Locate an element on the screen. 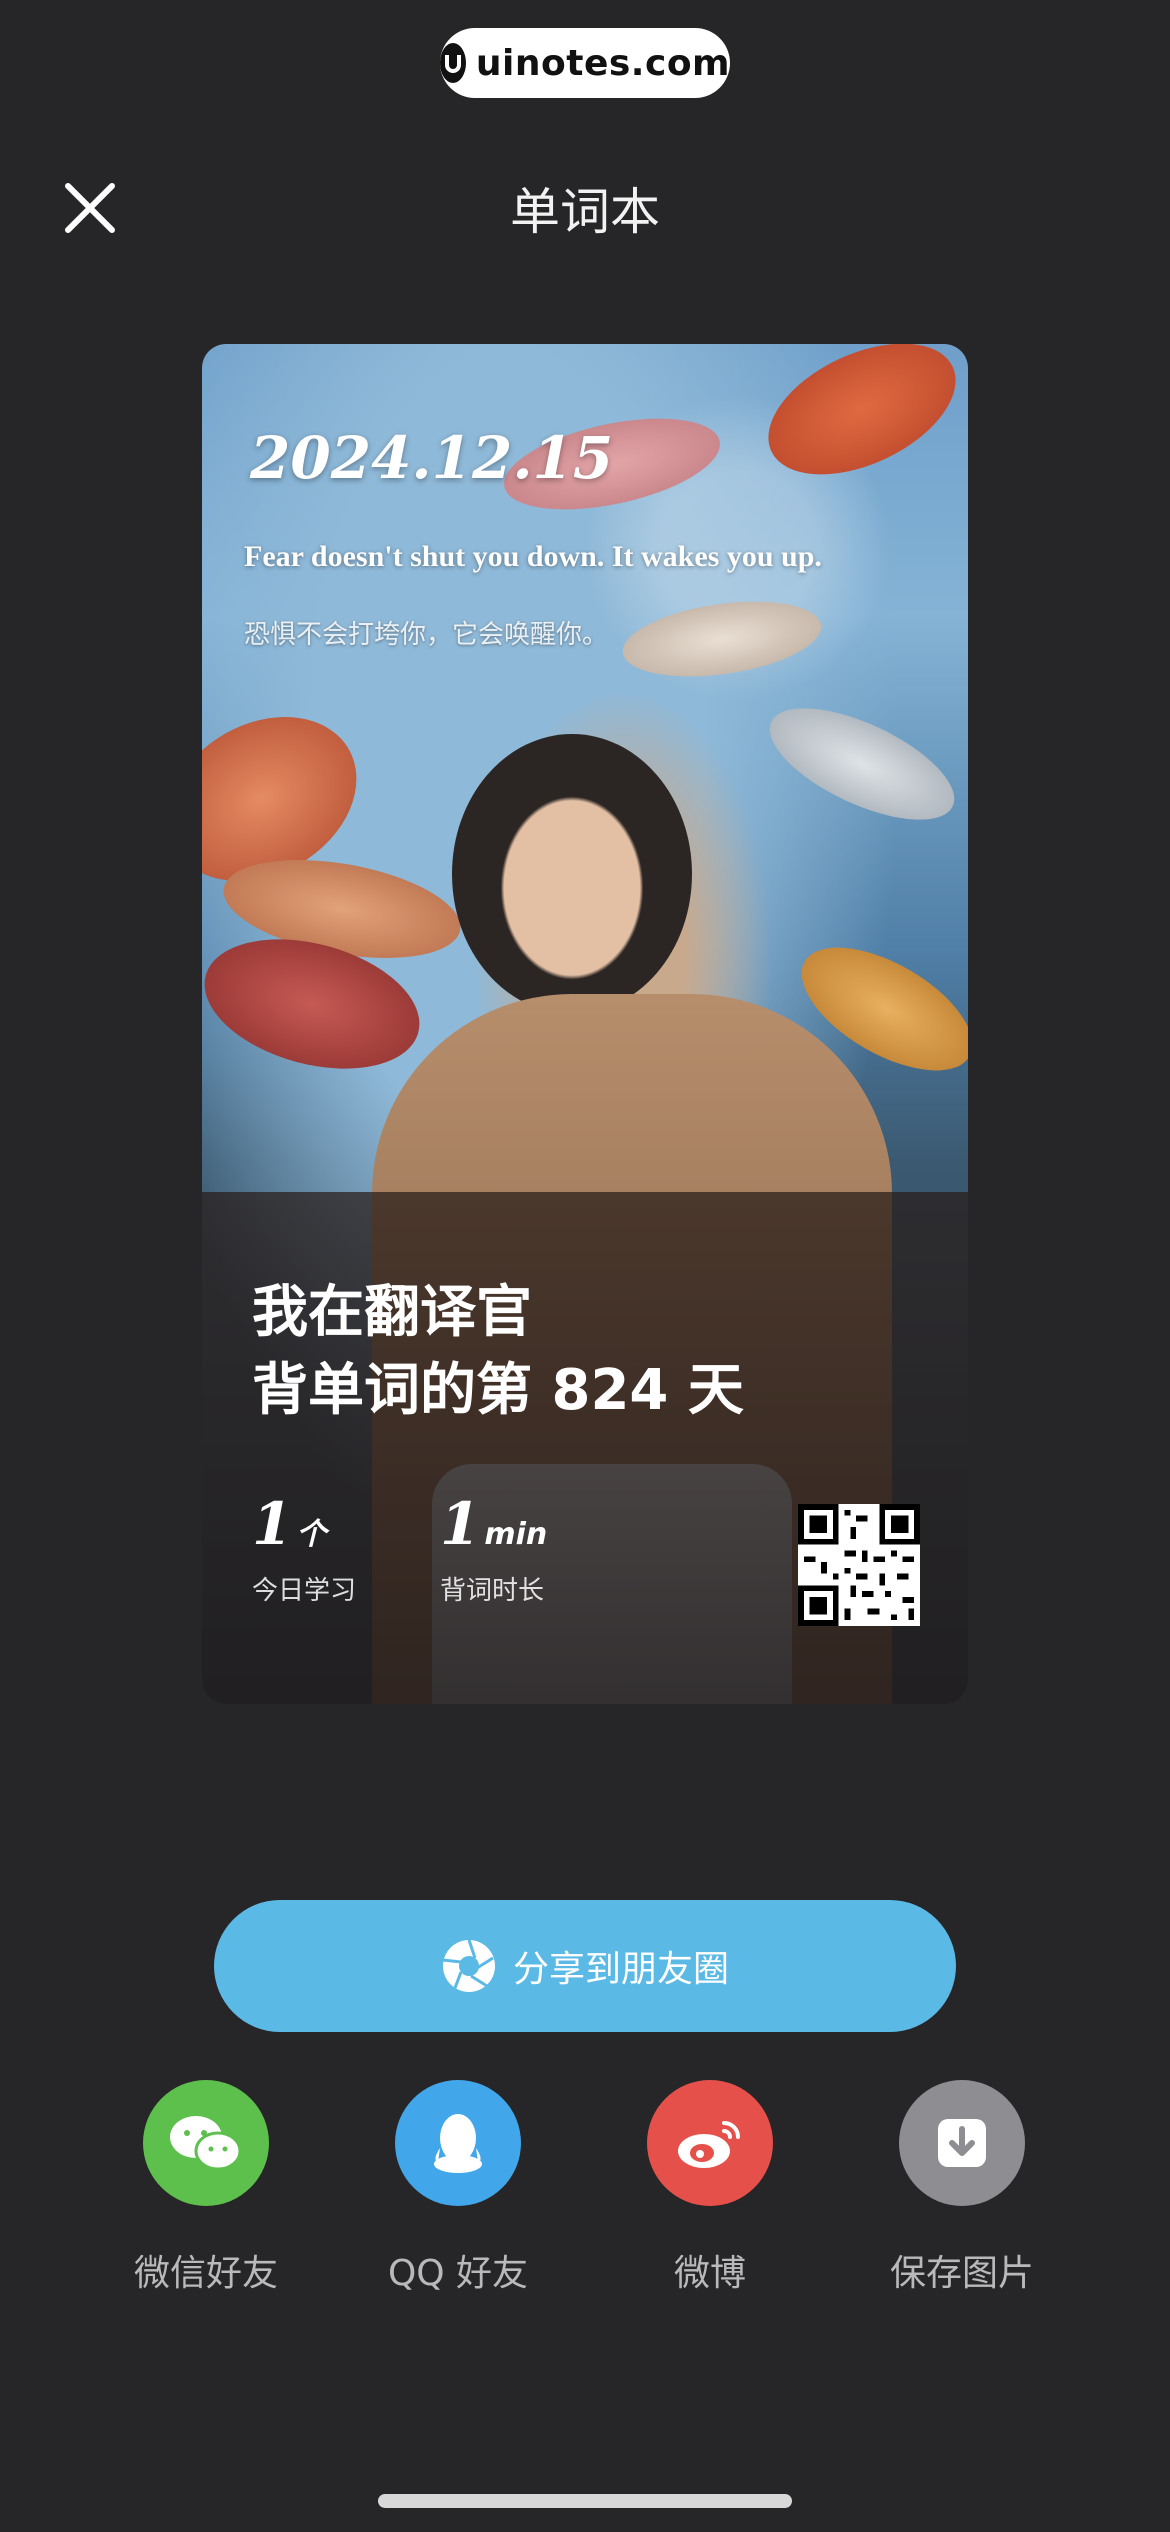  watermark-text: uinotes.com is located at coordinates (603, 63).